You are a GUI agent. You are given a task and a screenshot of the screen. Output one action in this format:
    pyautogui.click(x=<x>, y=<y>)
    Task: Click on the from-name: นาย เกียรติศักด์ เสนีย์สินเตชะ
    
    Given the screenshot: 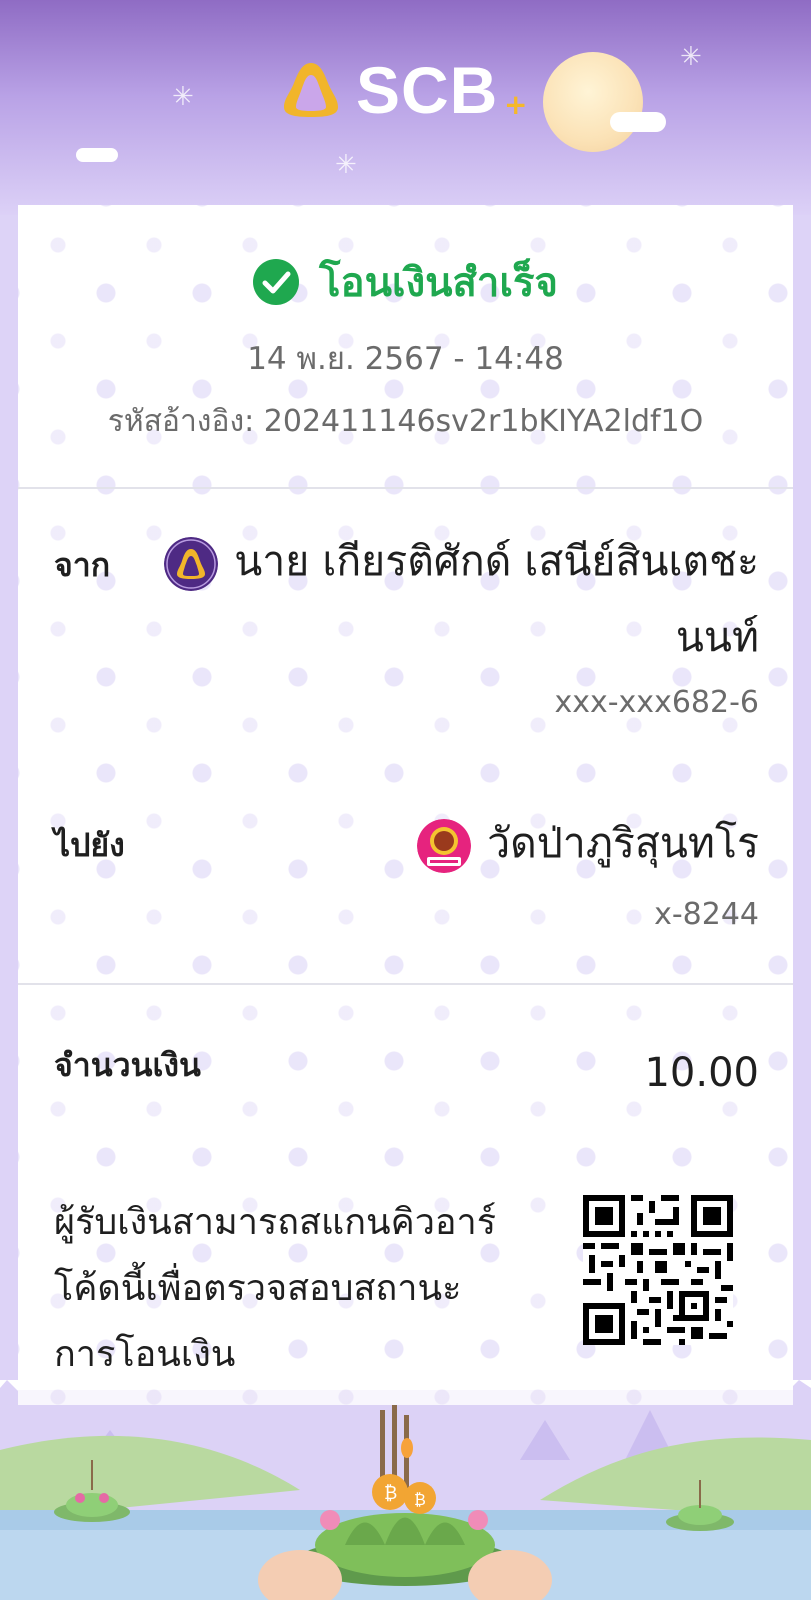 What is the action you would take?
    pyautogui.click(x=461, y=561)
    